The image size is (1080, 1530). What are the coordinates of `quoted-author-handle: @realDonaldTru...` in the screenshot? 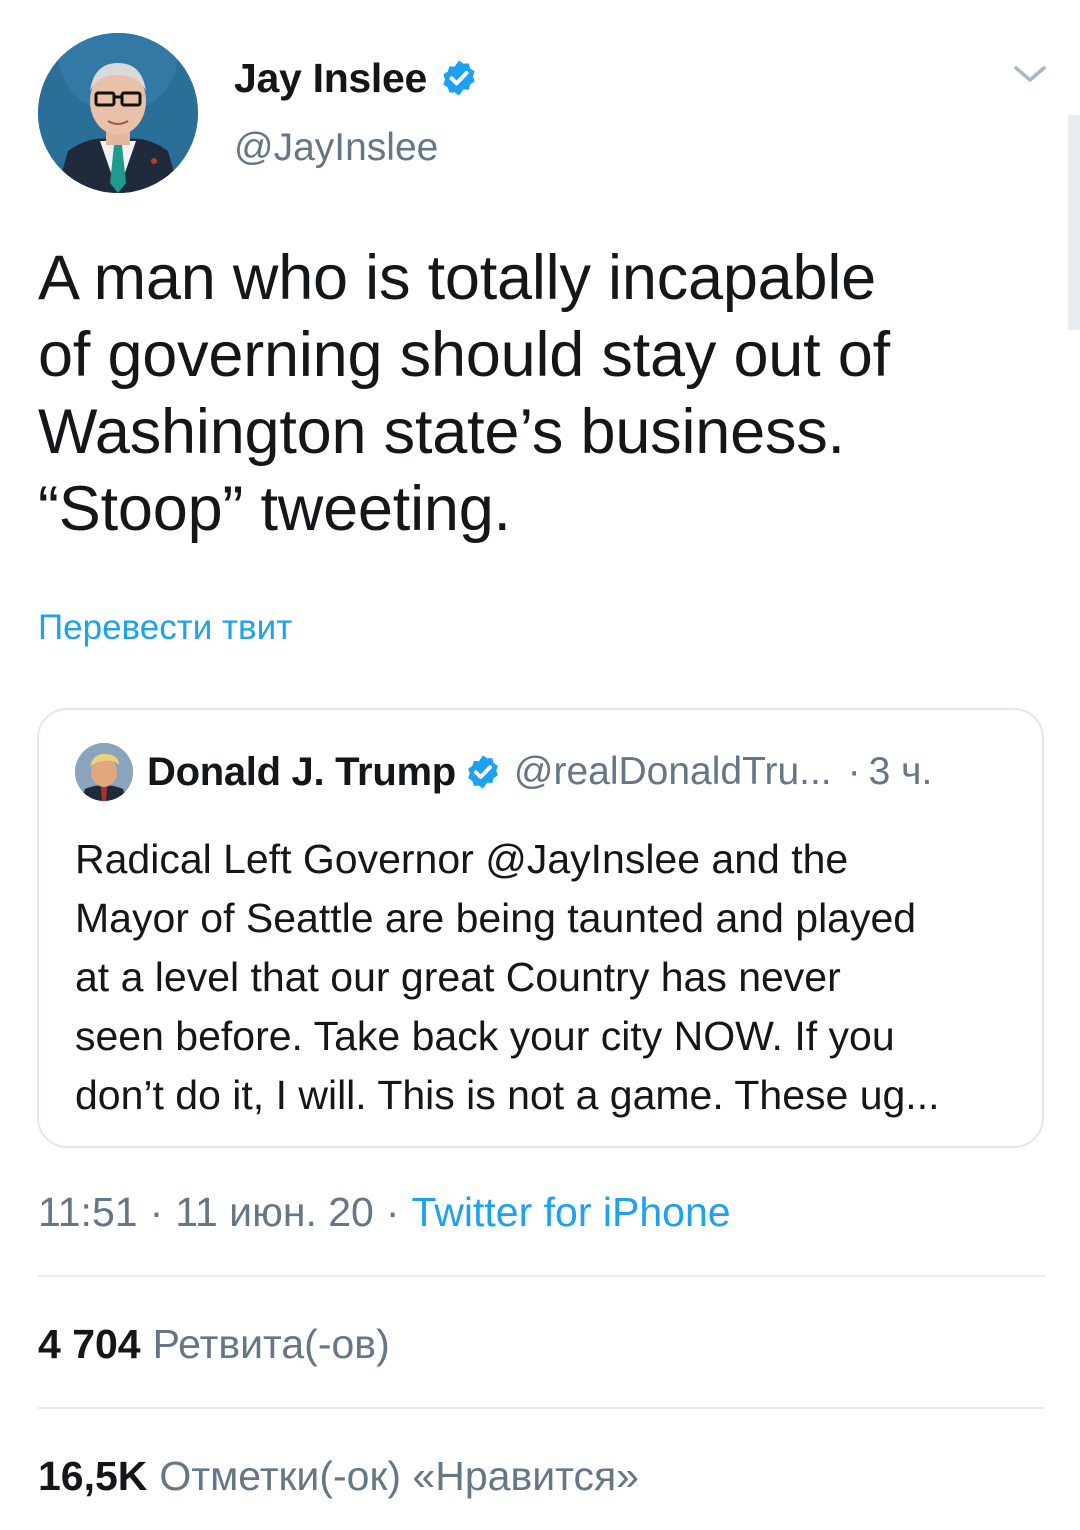 It's located at (672, 771).